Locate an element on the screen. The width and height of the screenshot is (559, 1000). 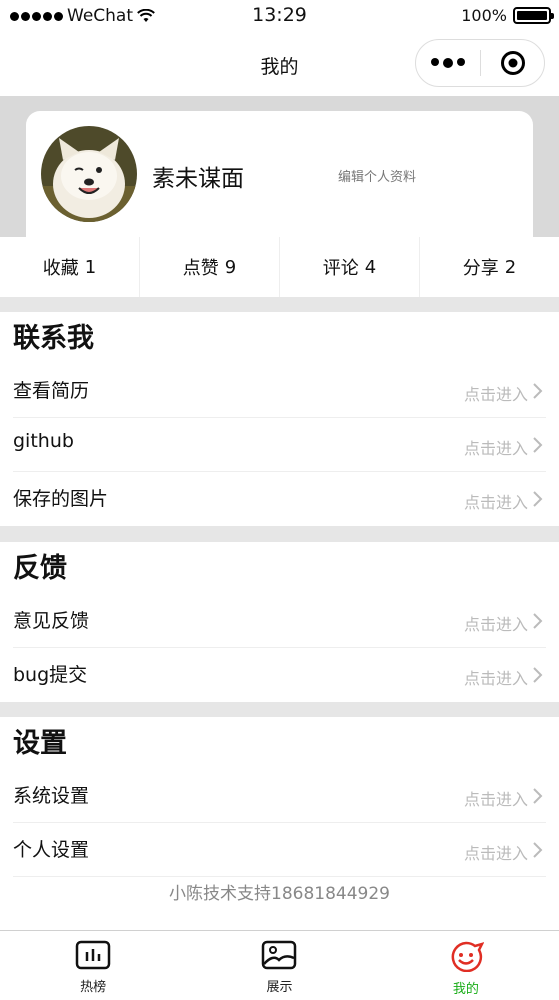
list-item-saved-images: 保存的图片 点击进入 is located at coordinates (279, 499).